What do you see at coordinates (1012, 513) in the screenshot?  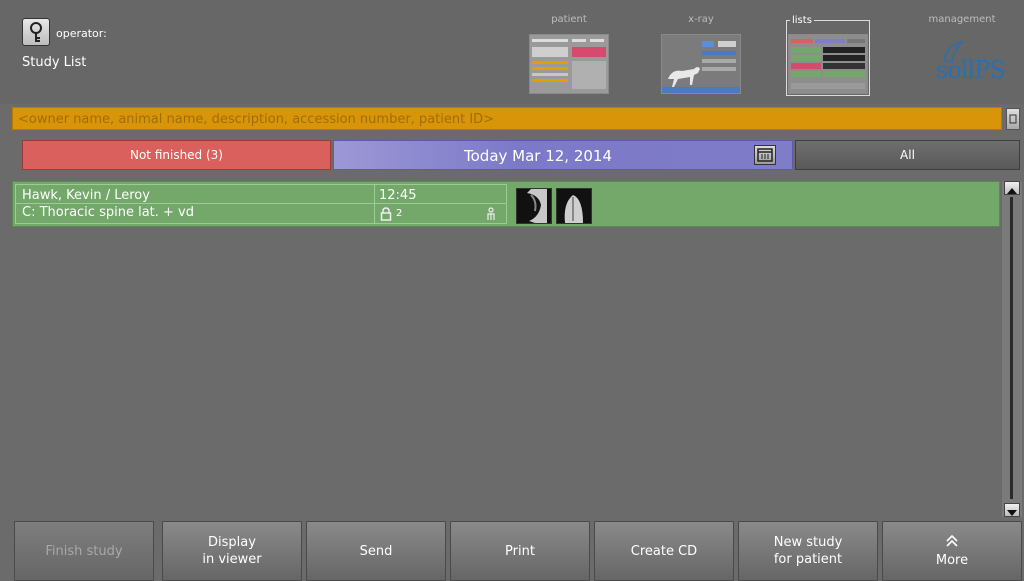 I see `arrow-down-icon` at bounding box center [1012, 513].